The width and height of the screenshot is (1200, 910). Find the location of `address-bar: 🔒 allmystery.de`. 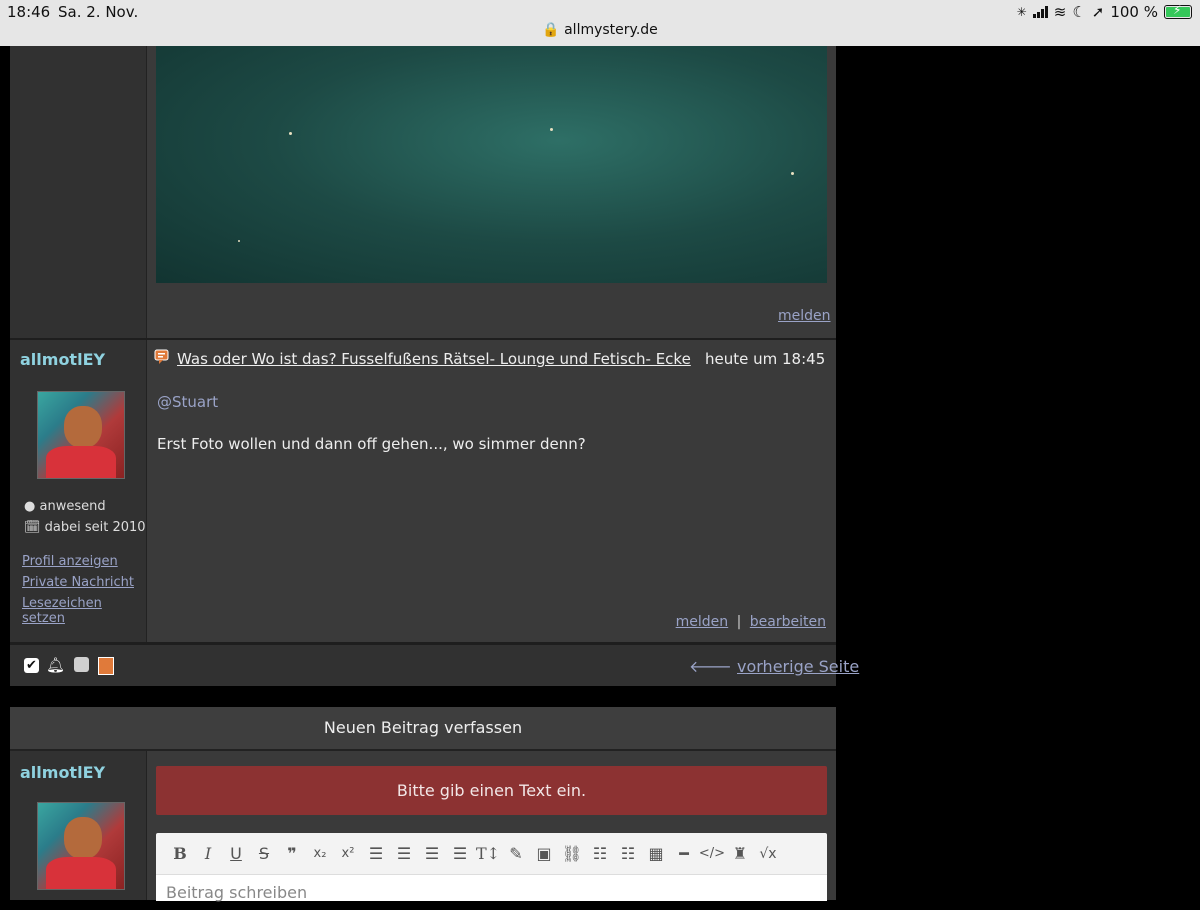

address-bar: 🔒 allmystery.de is located at coordinates (600, 30).